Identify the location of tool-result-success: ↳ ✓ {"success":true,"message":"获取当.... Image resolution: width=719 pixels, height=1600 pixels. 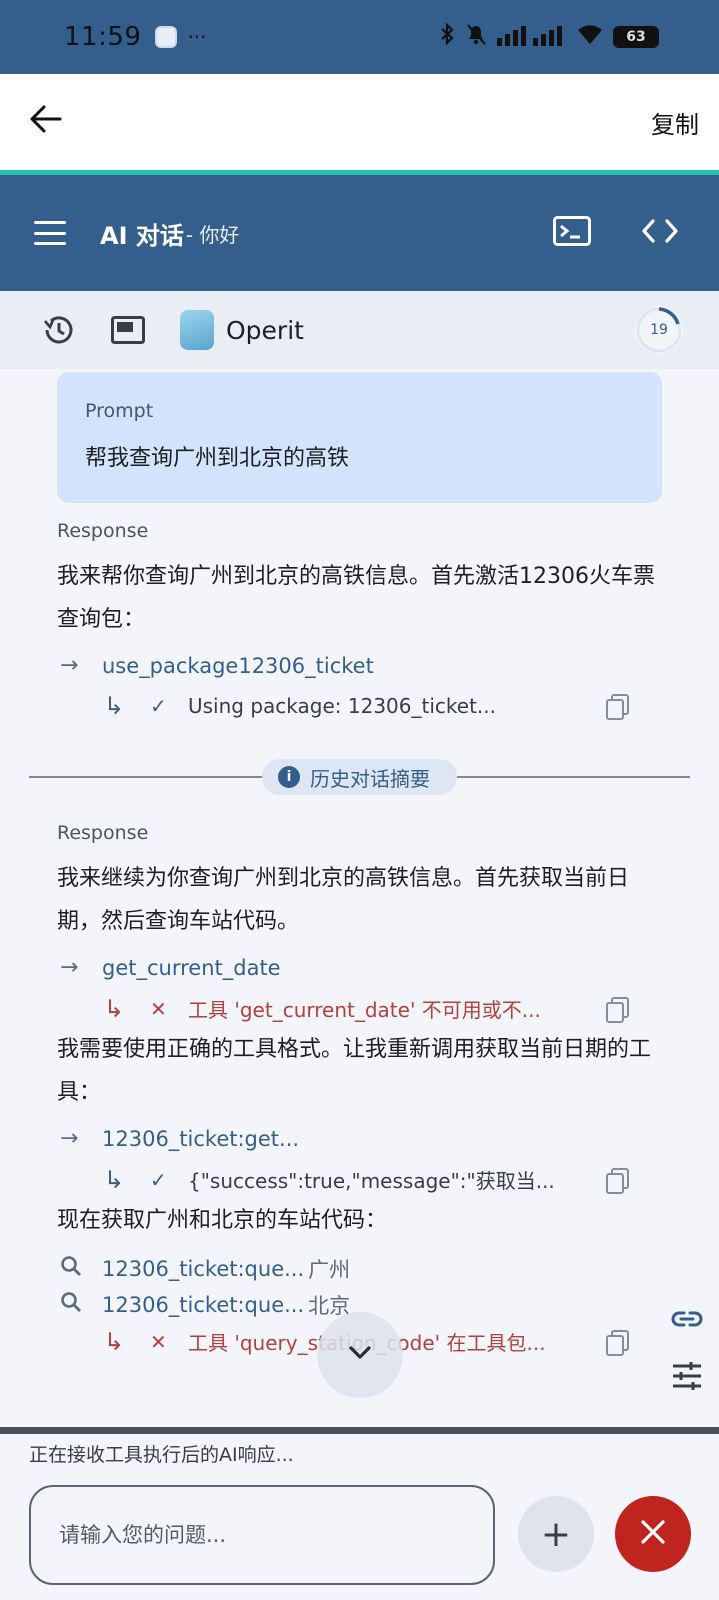
(366, 1179).